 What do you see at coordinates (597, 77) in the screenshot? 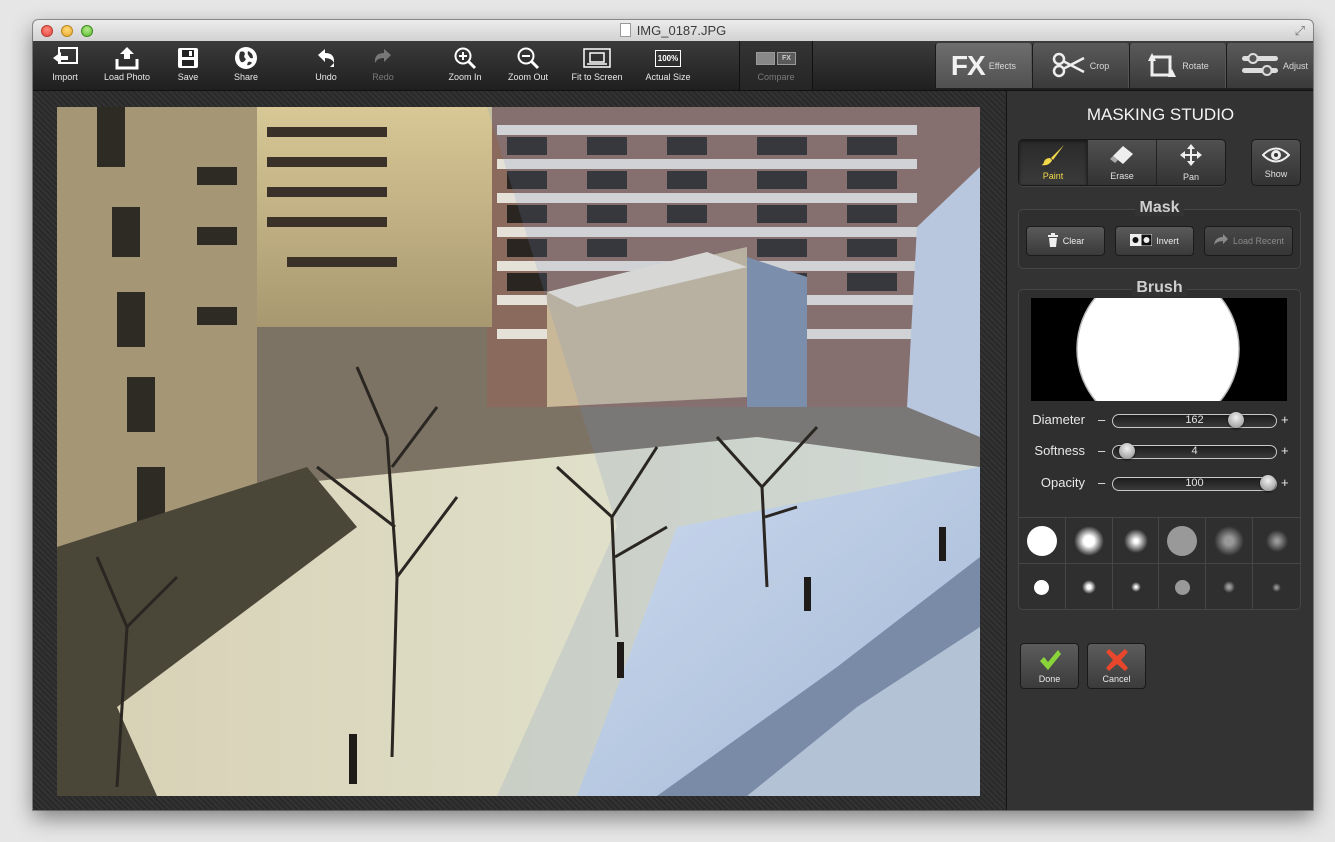
I see `fit-to-screen-label: Fit to Screen` at bounding box center [597, 77].